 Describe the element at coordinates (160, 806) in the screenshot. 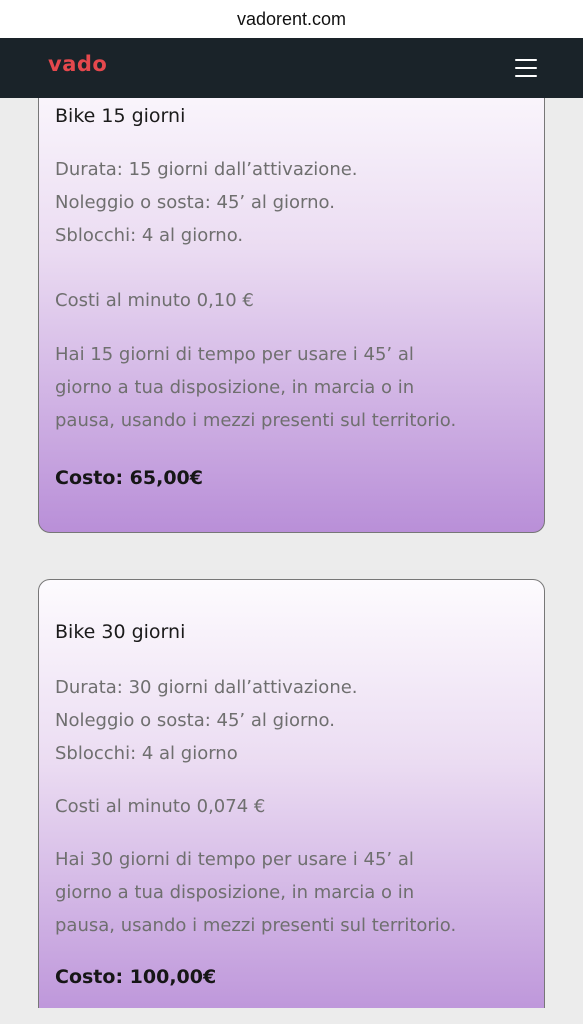

I see `plan-cost-per-minute: Costi al minuto 0,074 €` at that location.